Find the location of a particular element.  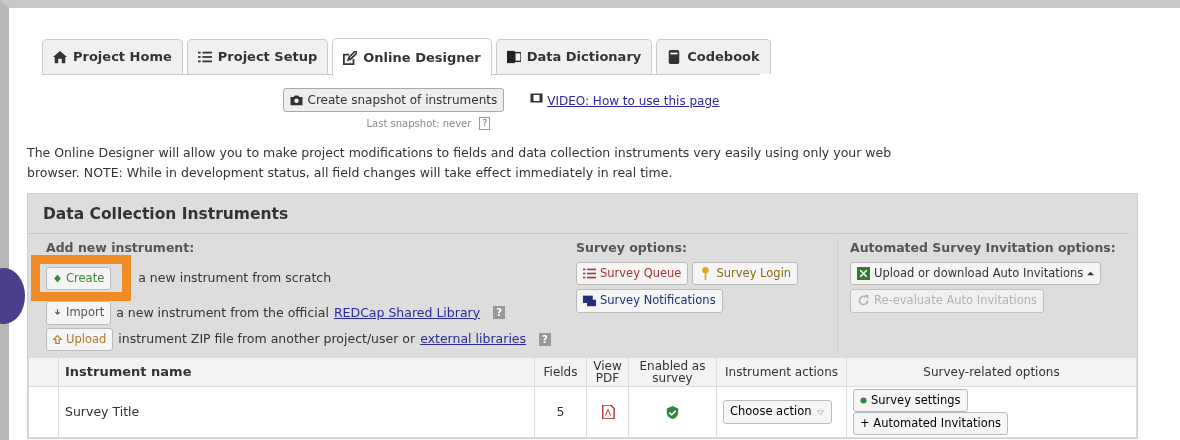

description-text: a new instrument from scratch is located at coordinates (235, 278).